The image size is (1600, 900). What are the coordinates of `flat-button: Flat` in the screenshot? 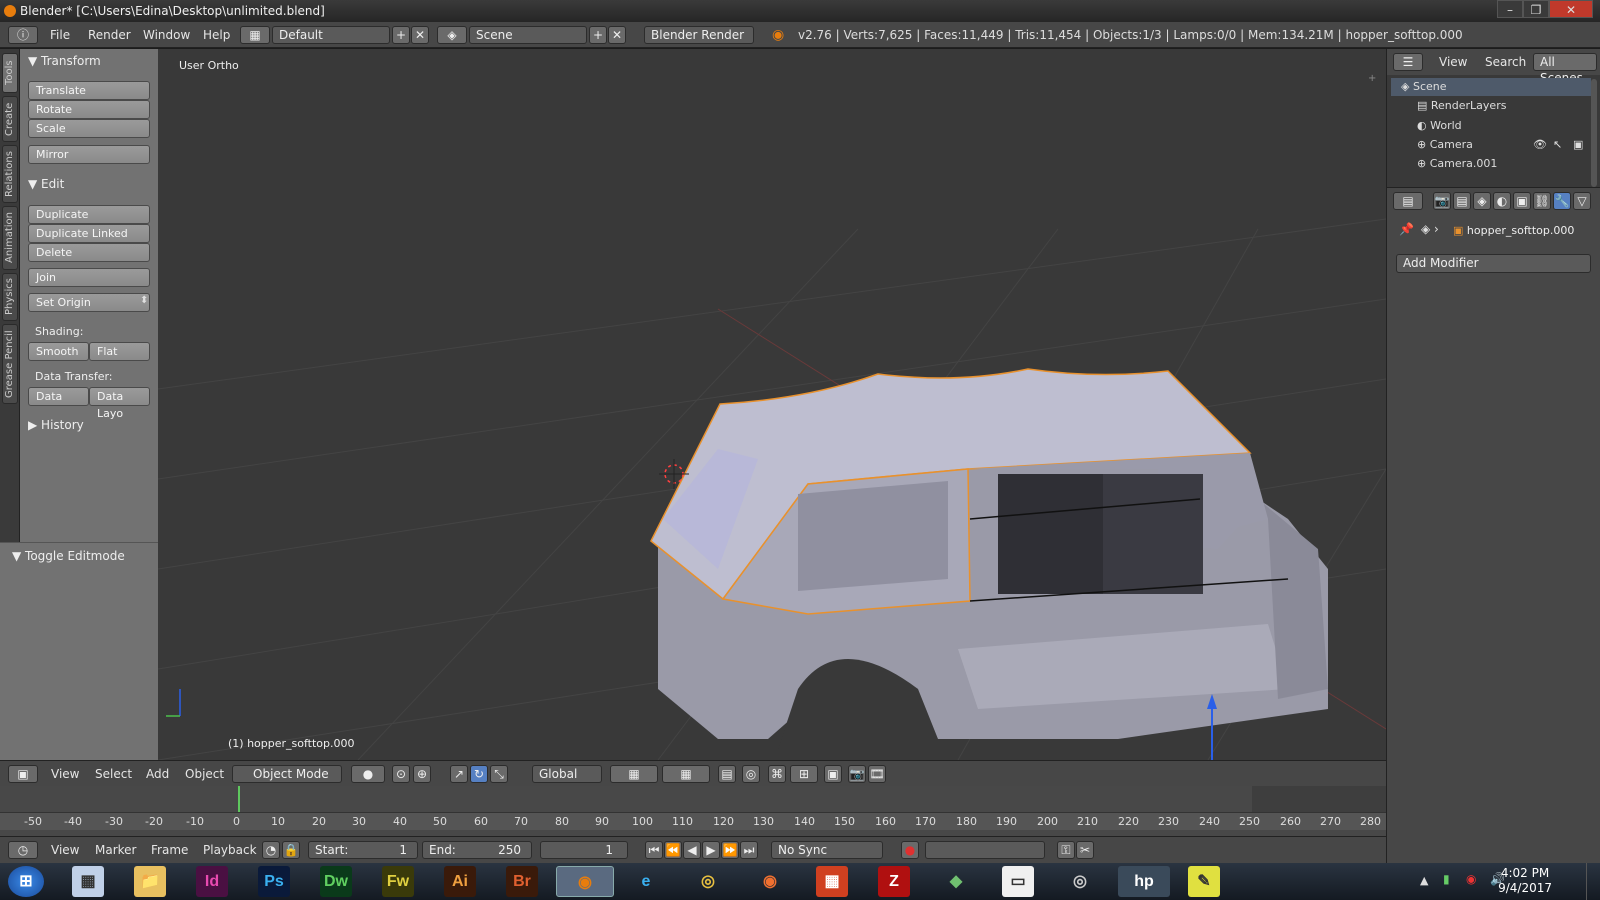 It's located at (119, 351).